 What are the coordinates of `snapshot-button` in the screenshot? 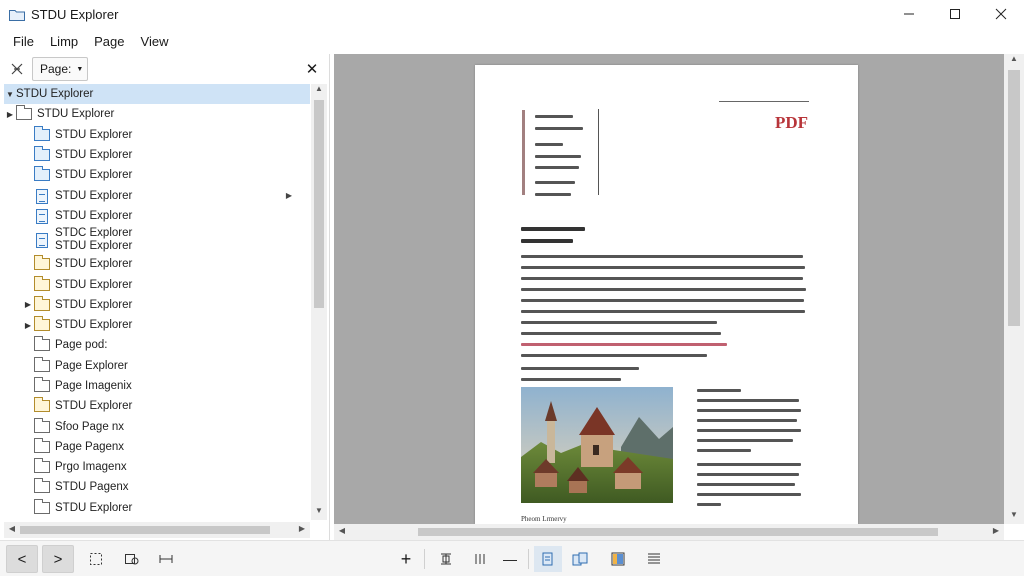 It's located at (132, 559).